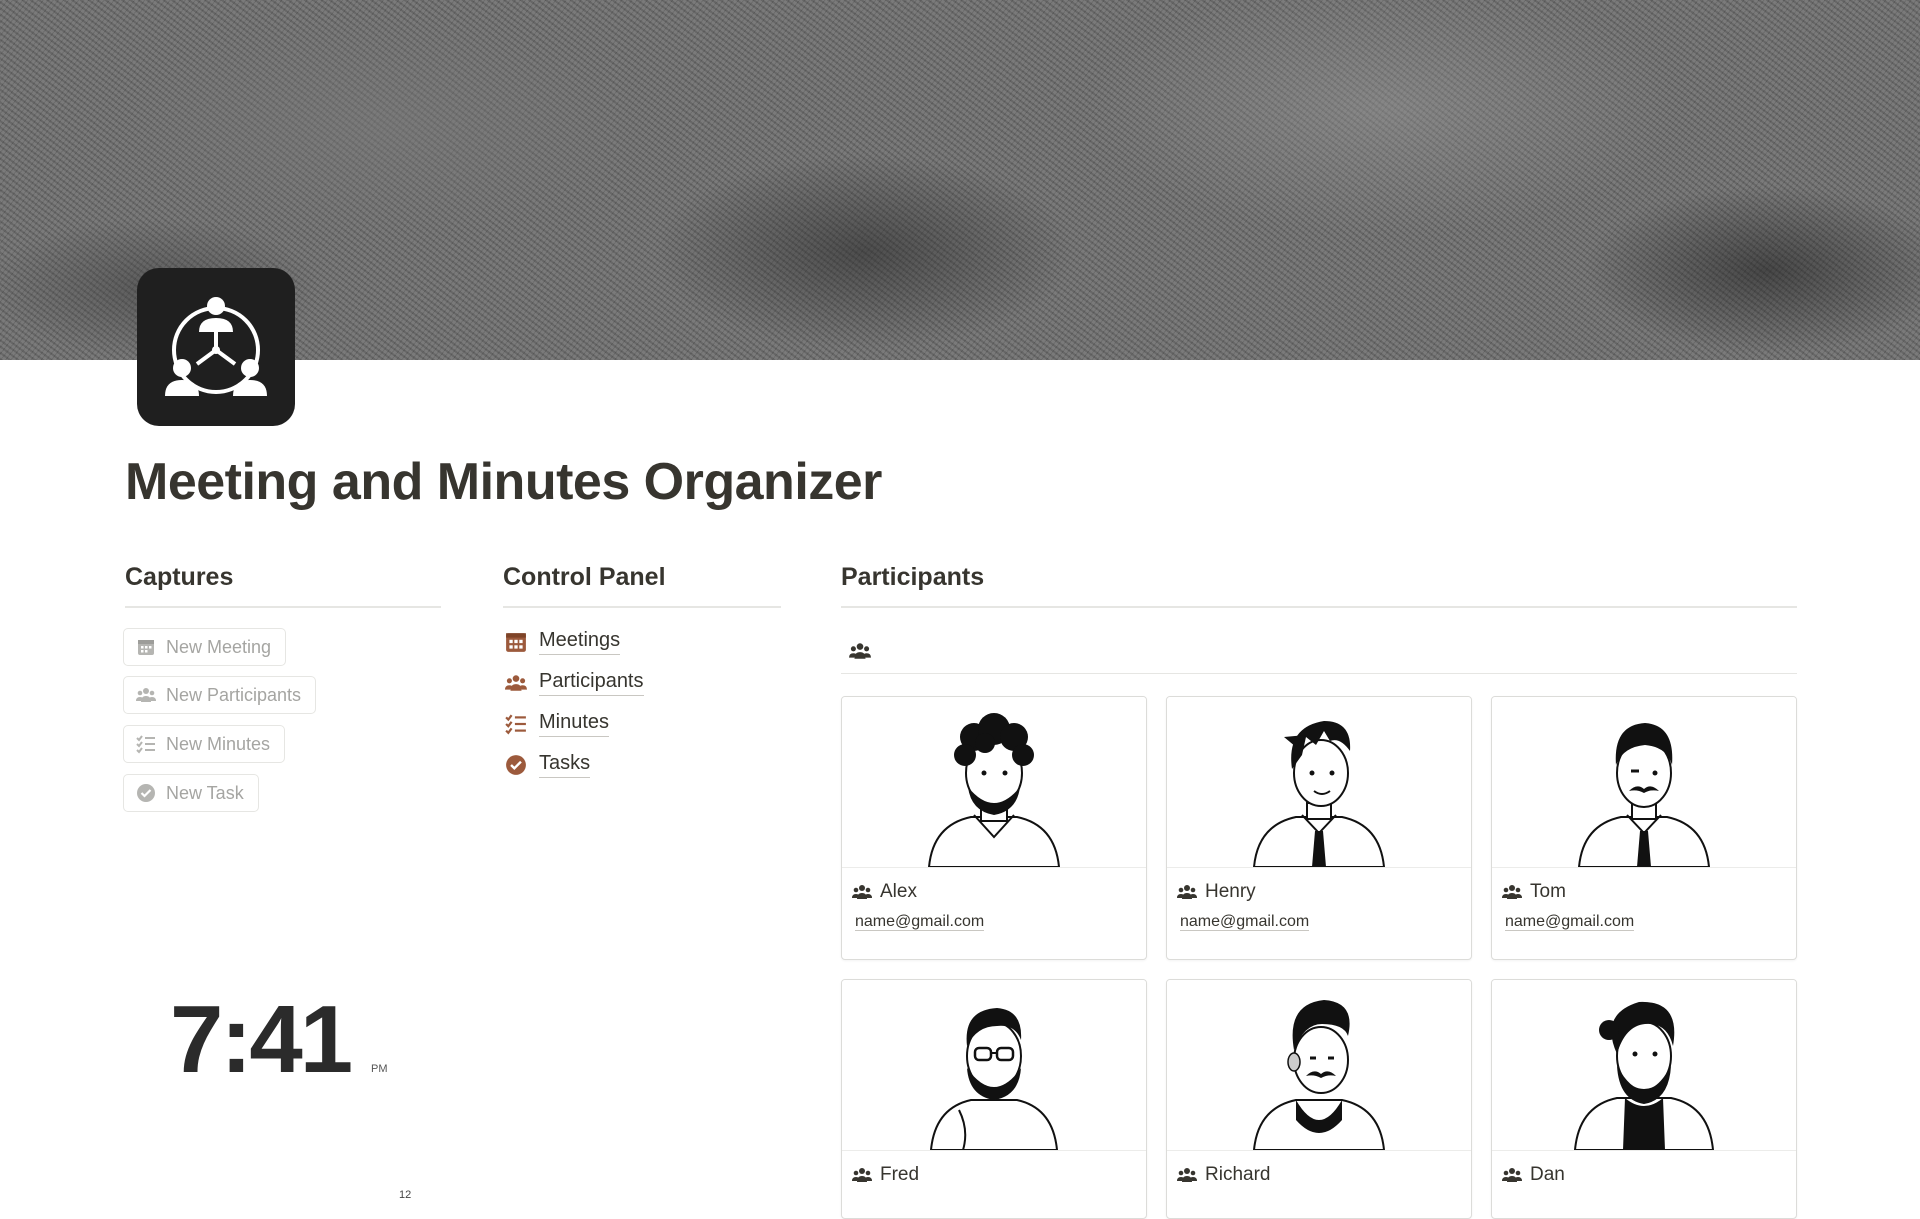  Describe the element at coordinates (1319, 794) in the screenshot. I see `spiky-hair-tie-avatar` at that location.